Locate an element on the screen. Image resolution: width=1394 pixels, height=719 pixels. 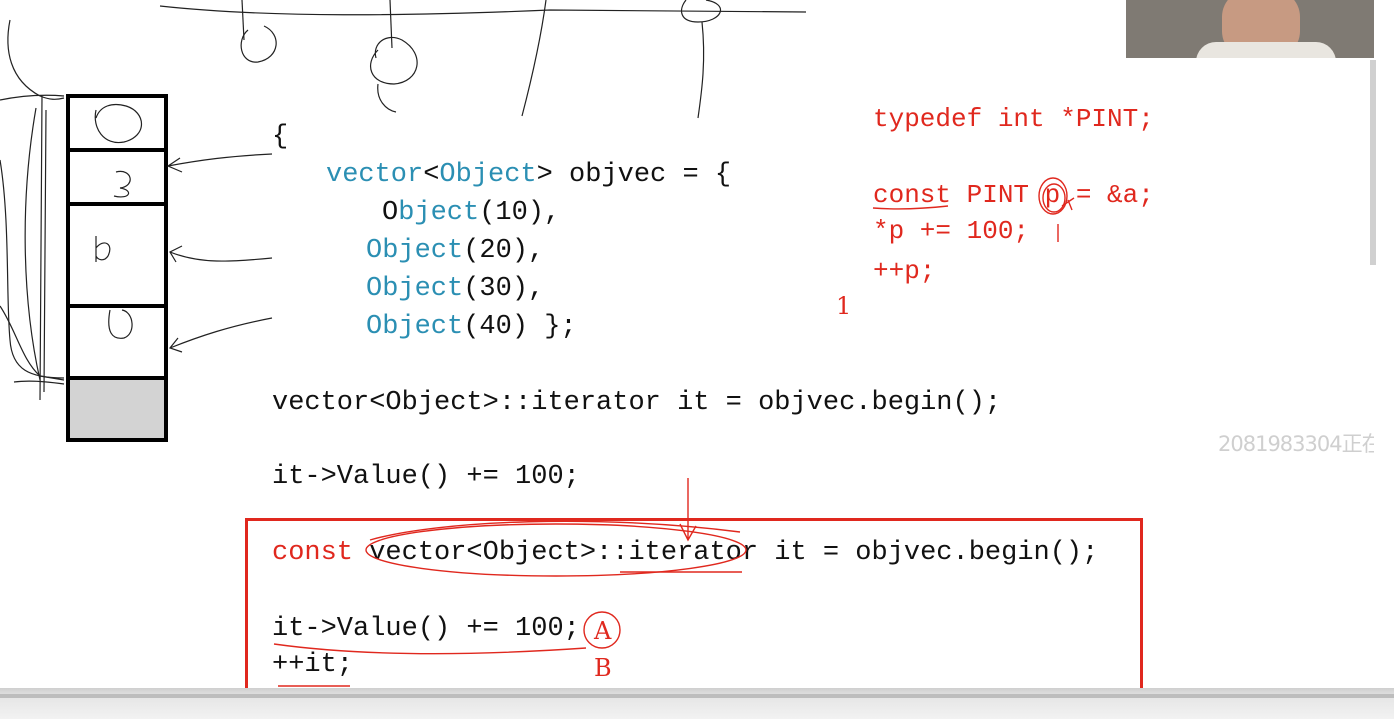
vector-keyword: vector is located at coordinates (375, 175).